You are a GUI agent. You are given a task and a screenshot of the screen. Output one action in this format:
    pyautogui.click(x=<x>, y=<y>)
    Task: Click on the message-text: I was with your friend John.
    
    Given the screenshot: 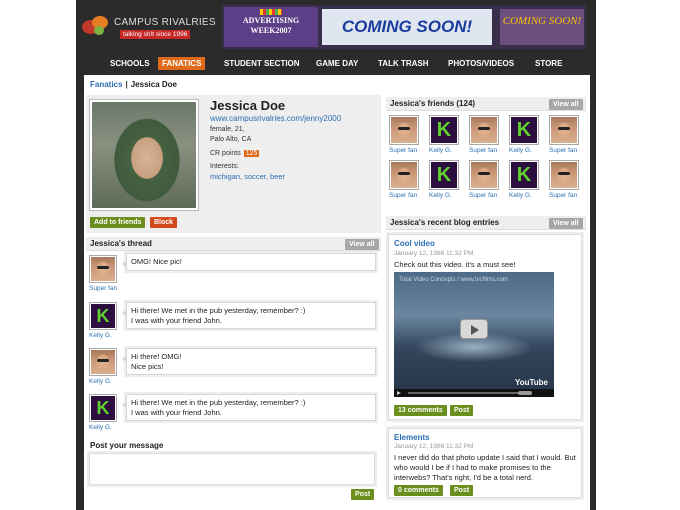 What is the action you would take?
    pyautogui.click(x=176, y=320)
    